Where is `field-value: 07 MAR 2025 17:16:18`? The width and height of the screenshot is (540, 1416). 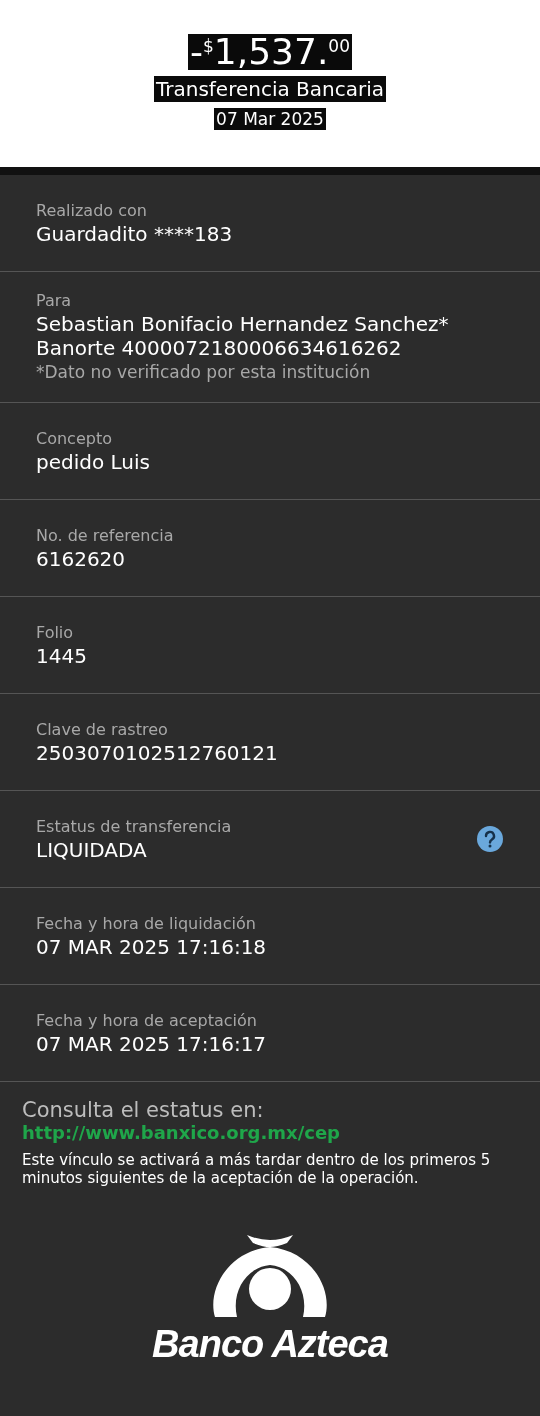 field-value: 07 MAR 2025 17:16:18 is located at coordinates (152, 947).